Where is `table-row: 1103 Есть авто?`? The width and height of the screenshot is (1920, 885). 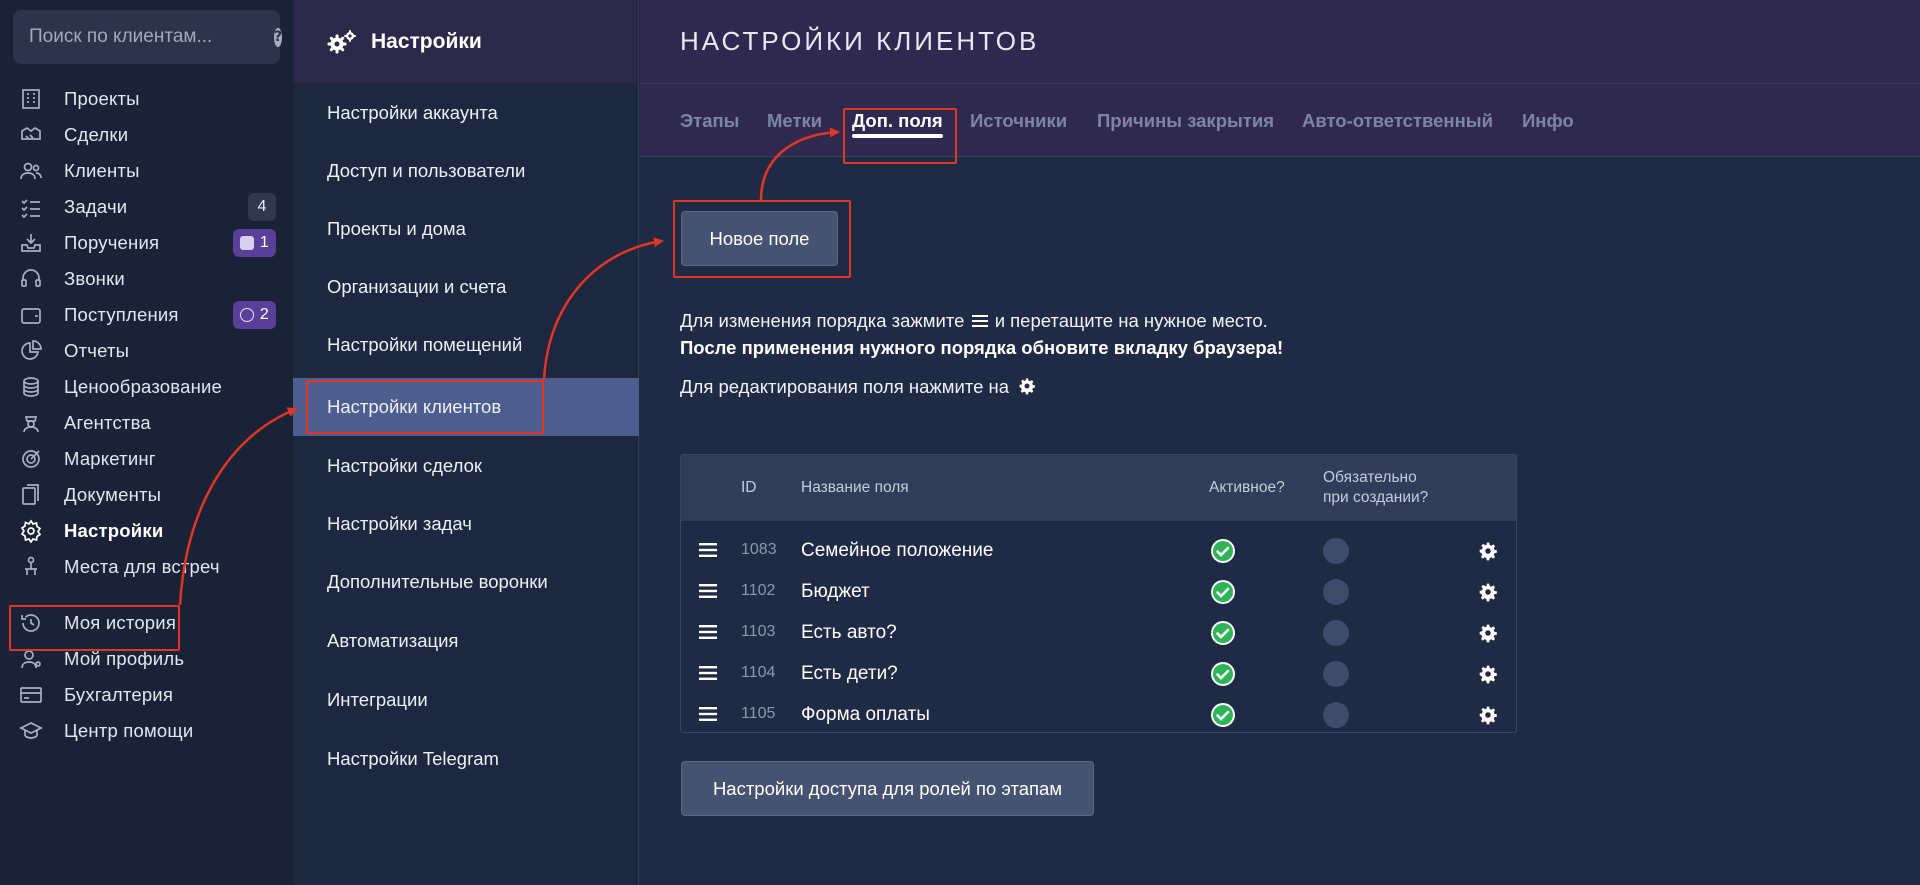
table-row: 1103 Есть авто? is located at coordinates (1098, 632).